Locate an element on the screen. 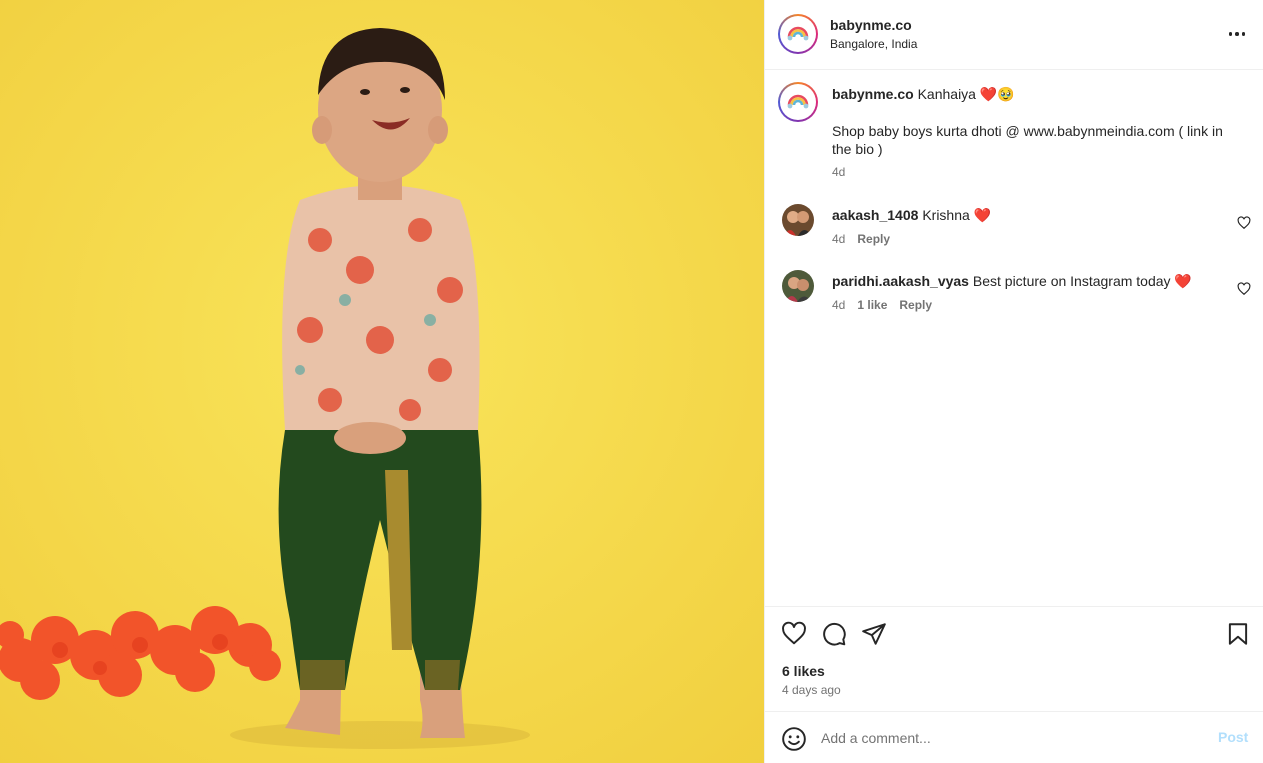  comment-username: aakash_1408 is located at coordinates (875, 215).